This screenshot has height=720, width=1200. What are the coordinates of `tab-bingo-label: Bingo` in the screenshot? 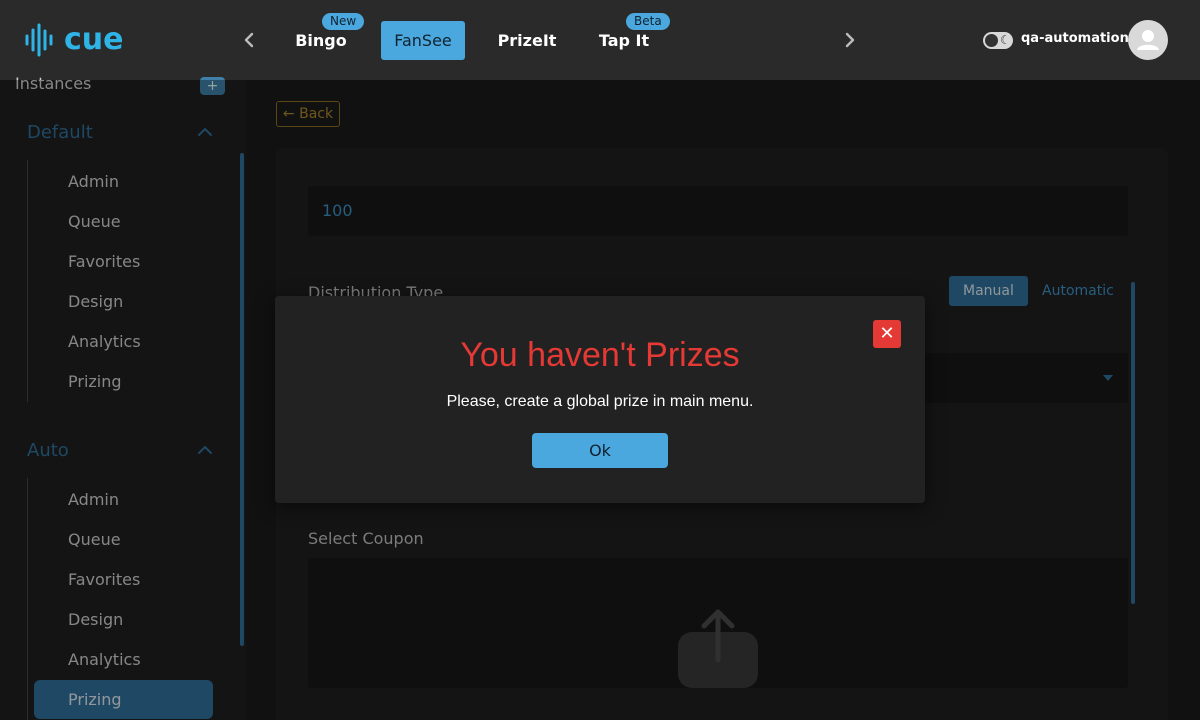 It's located at (321, 40).